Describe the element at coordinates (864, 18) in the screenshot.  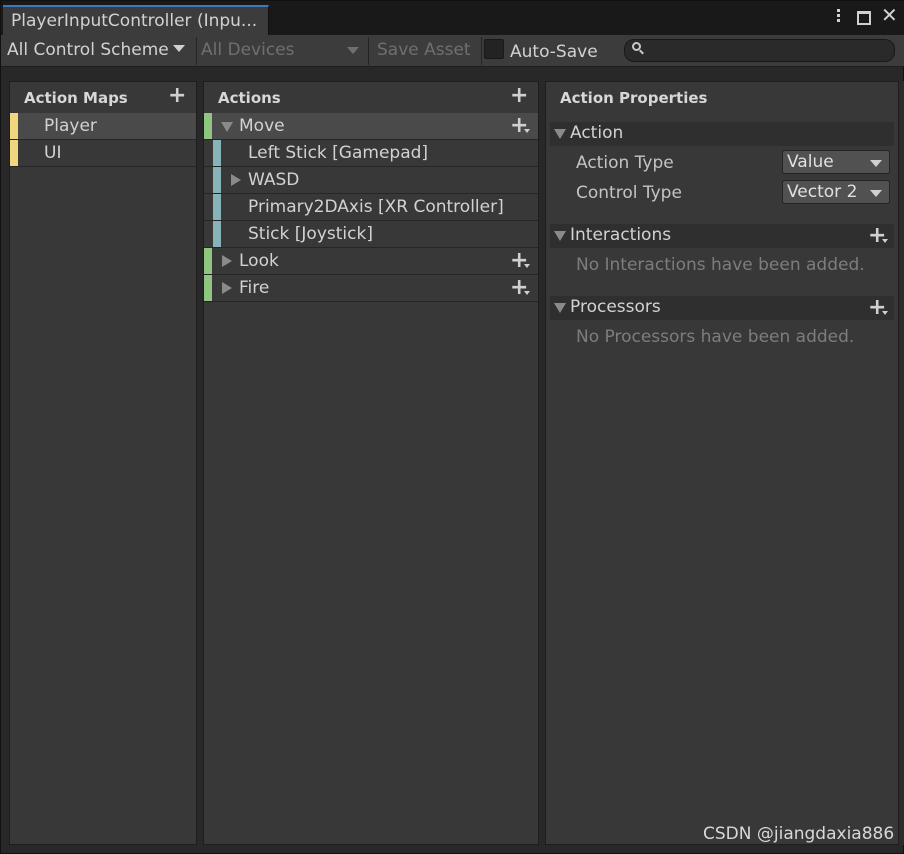
I see `maximize-icon` at that location.